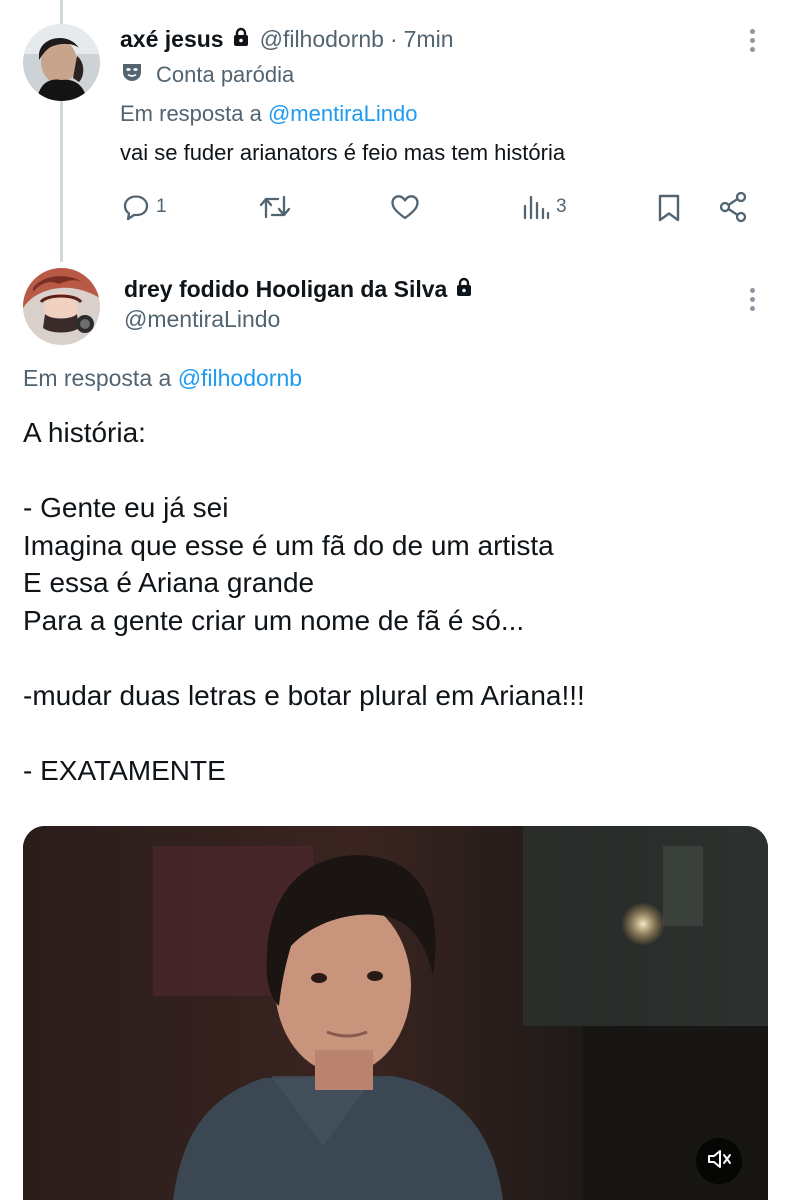  I want to click on mask-icon, so click(132, 75).